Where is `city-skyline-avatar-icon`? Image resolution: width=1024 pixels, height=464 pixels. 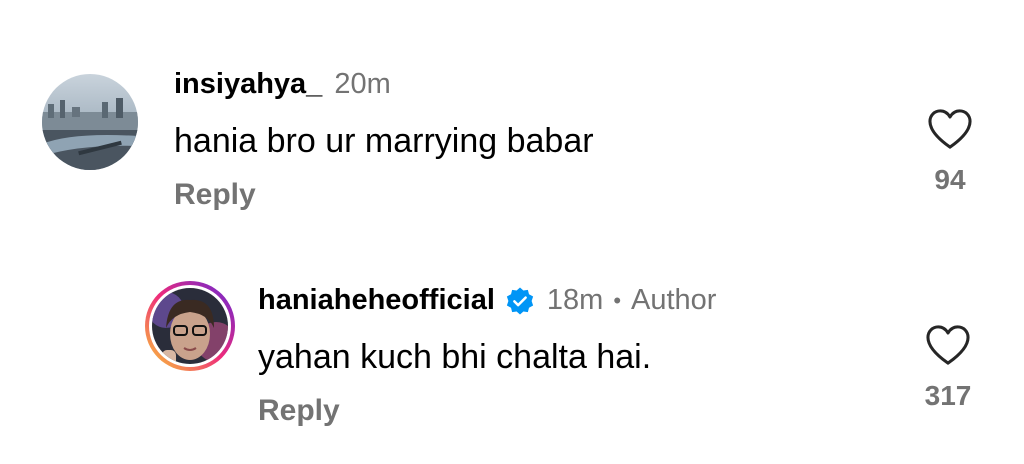
city-skyline-avatar-icon is located at coordinates (90, 122).